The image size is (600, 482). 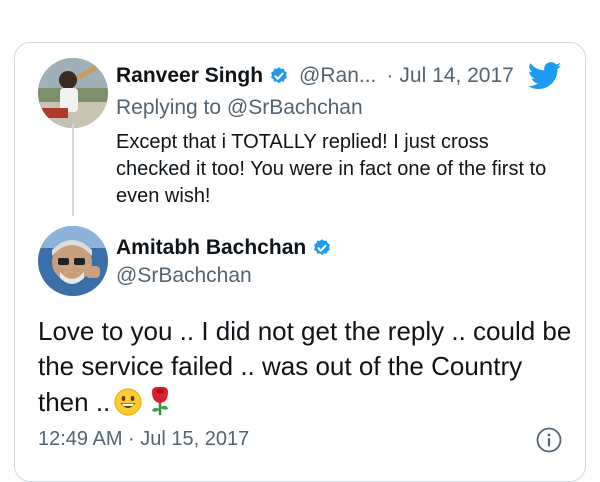 I want to click on main-handle: @SrBachchan, so click(x=184, y=276).